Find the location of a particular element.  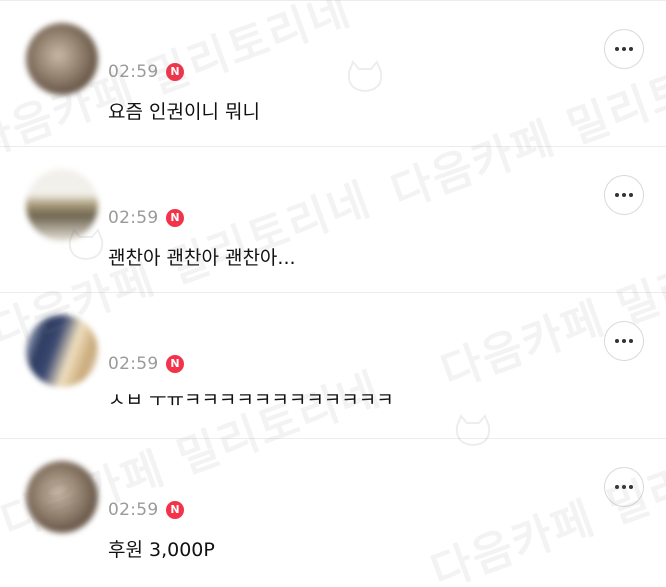

comment-text: ㅅㅂ ㅜㅠㅋㅋㅋㅋㅋㅋㅋㅋㅋㅋㅋㅋ is located at coordinates (251, 400).